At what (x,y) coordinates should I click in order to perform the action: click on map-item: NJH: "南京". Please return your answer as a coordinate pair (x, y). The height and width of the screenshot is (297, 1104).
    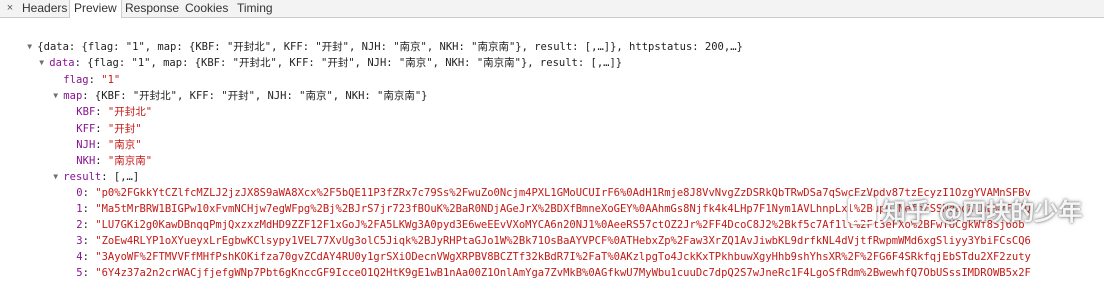
    Looking at the image, I should click on (109, 145).